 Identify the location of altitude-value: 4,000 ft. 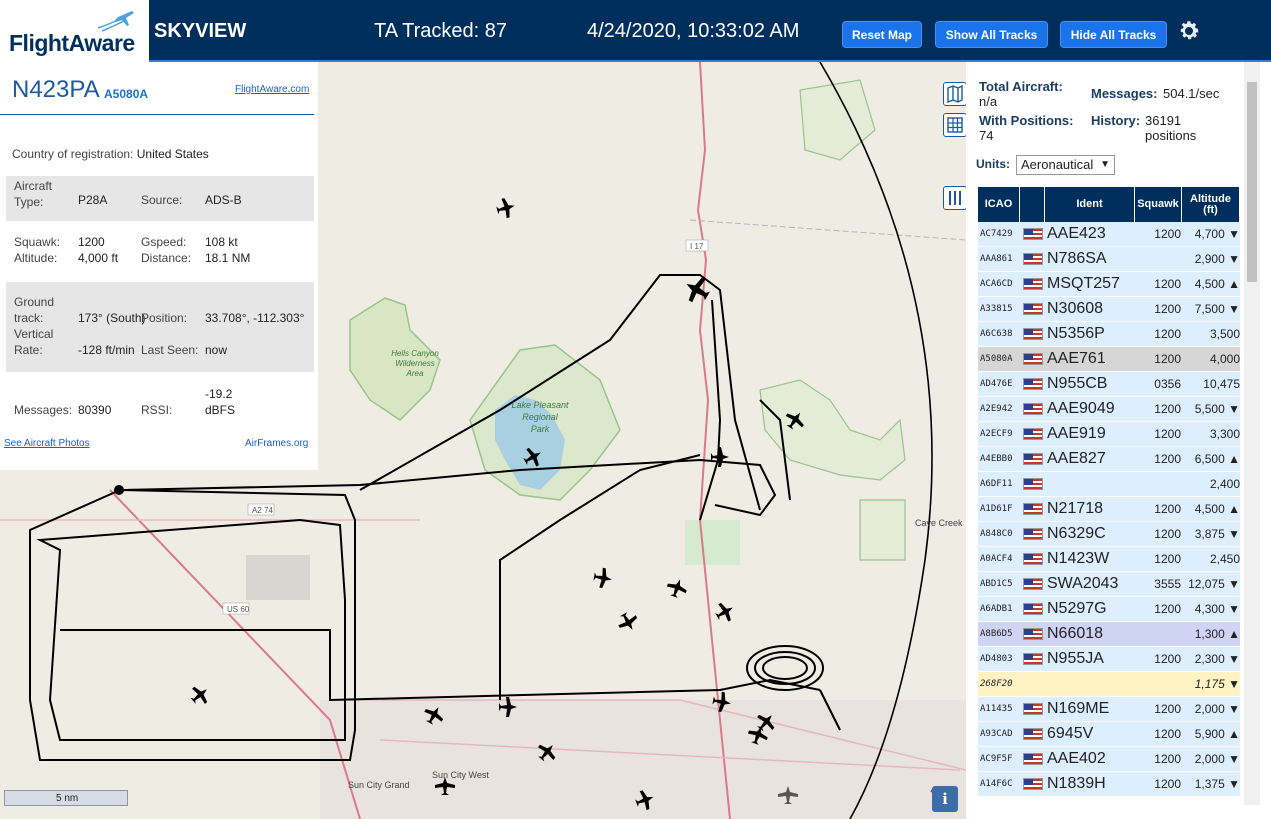
(98, 258).